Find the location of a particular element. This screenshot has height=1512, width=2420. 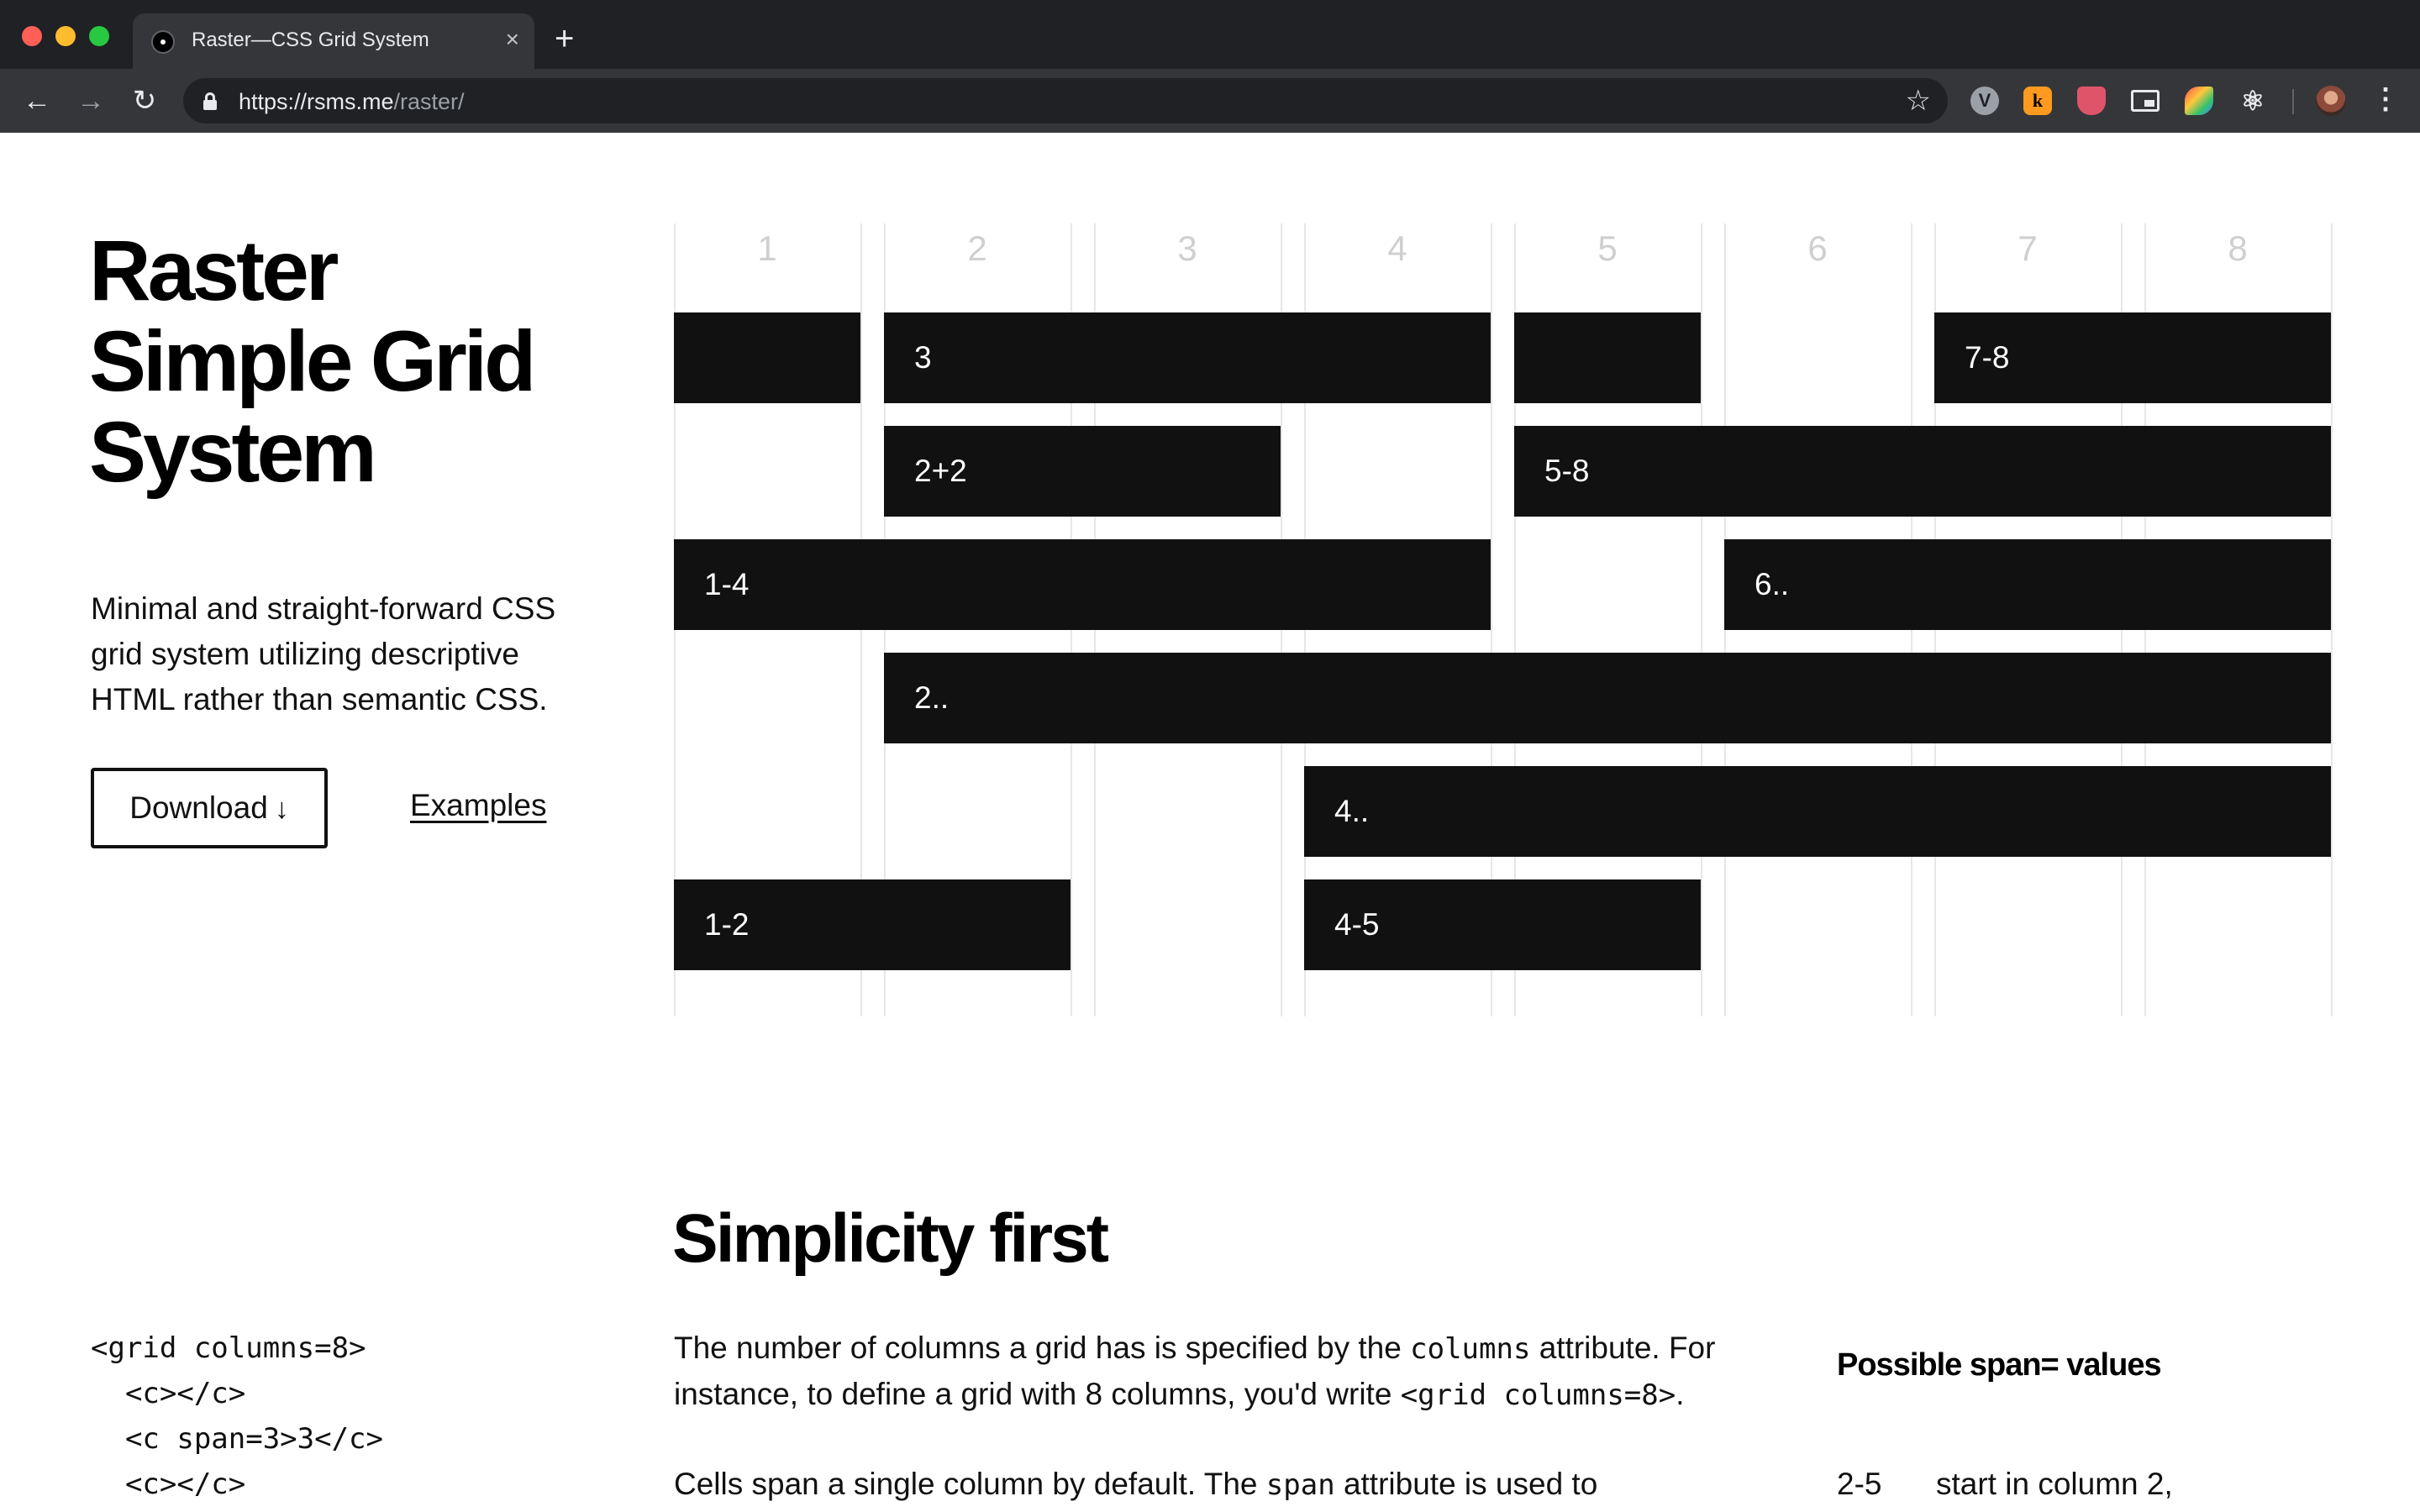

minimize-window-button is located at coordinates (65, 36).